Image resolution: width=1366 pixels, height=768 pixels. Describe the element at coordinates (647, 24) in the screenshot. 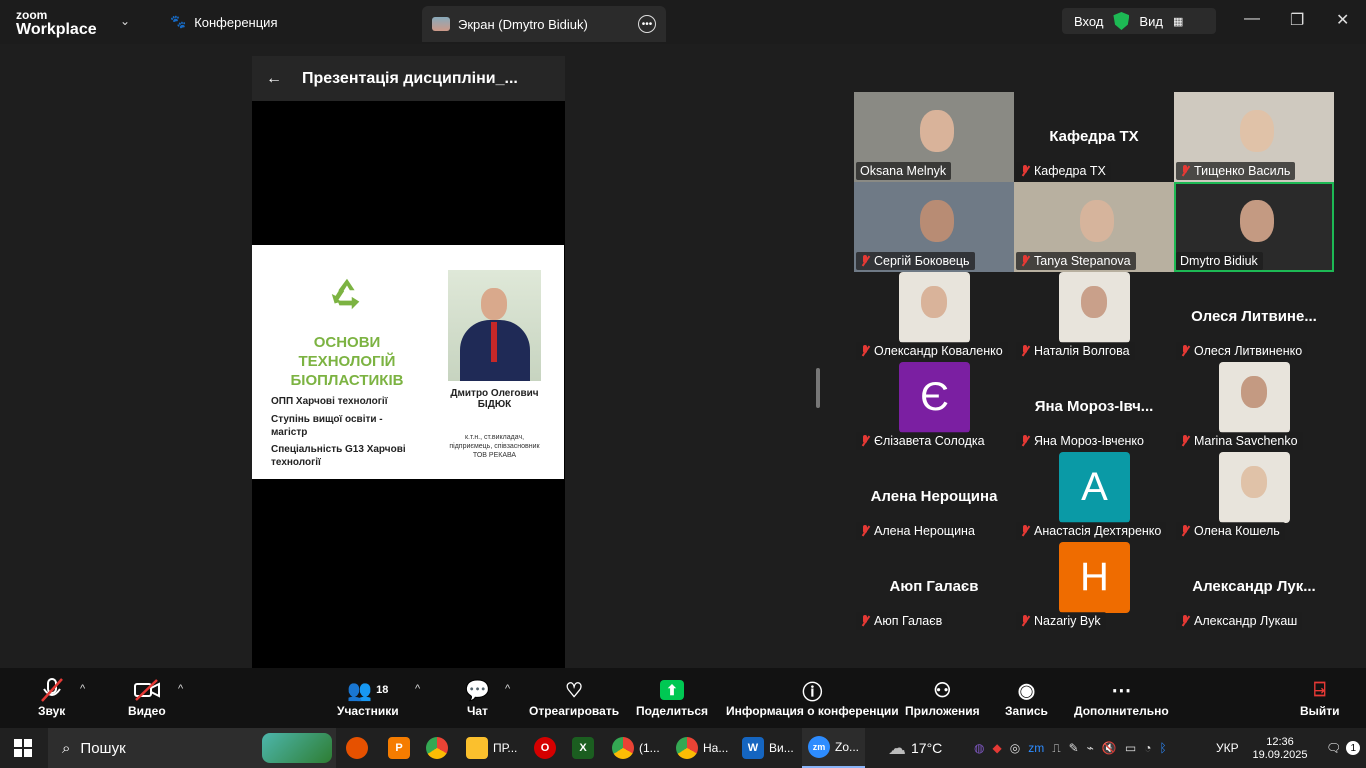

I see `more-options-icon: •••` at that location.